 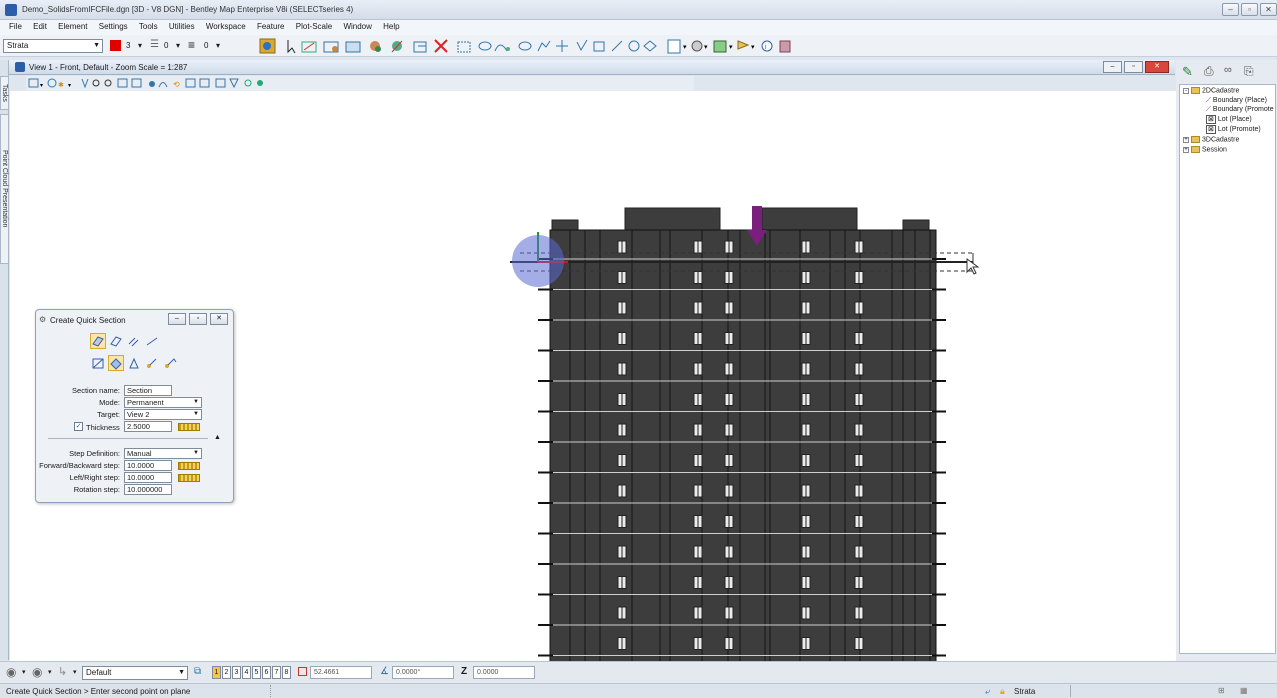 What do you see at coordinates (116, 363) in the screenshot?
I see `section-type-plane-icon` at bounding box center [116, 363].